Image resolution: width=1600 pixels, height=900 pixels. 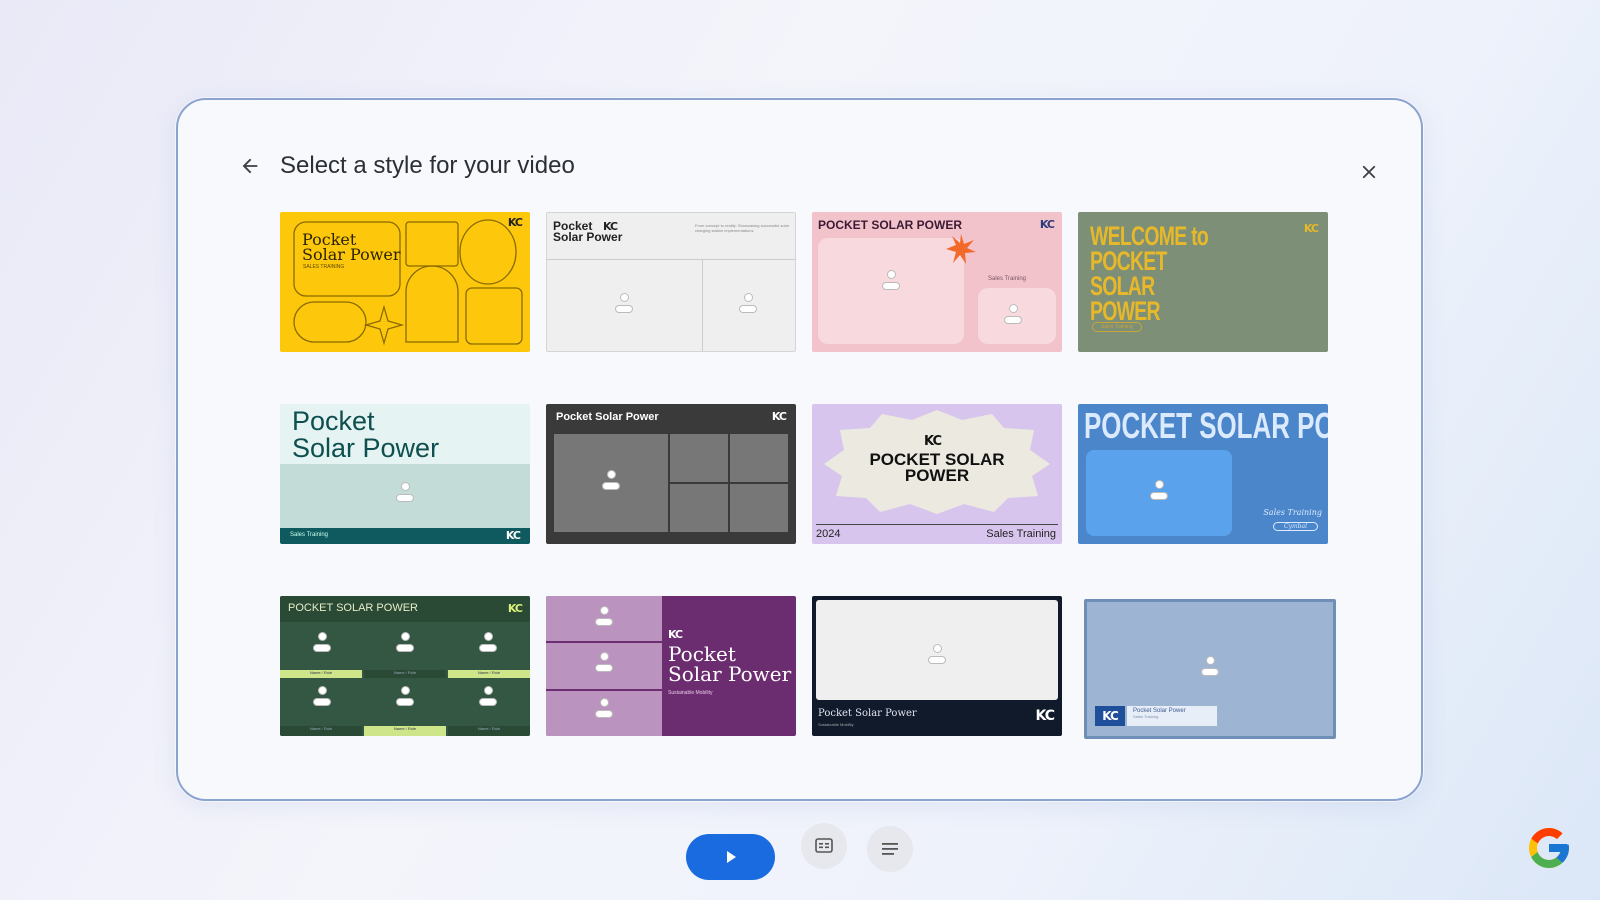 I want to click on play-button, so click(x=730, y=857).